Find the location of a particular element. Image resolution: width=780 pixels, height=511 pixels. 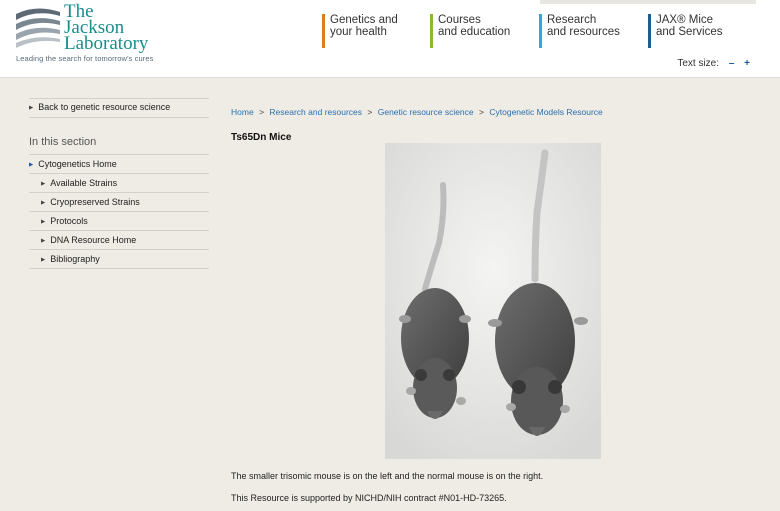

logo-wordmark: The Jackson Laboratory is located at coordinates (106, 28).